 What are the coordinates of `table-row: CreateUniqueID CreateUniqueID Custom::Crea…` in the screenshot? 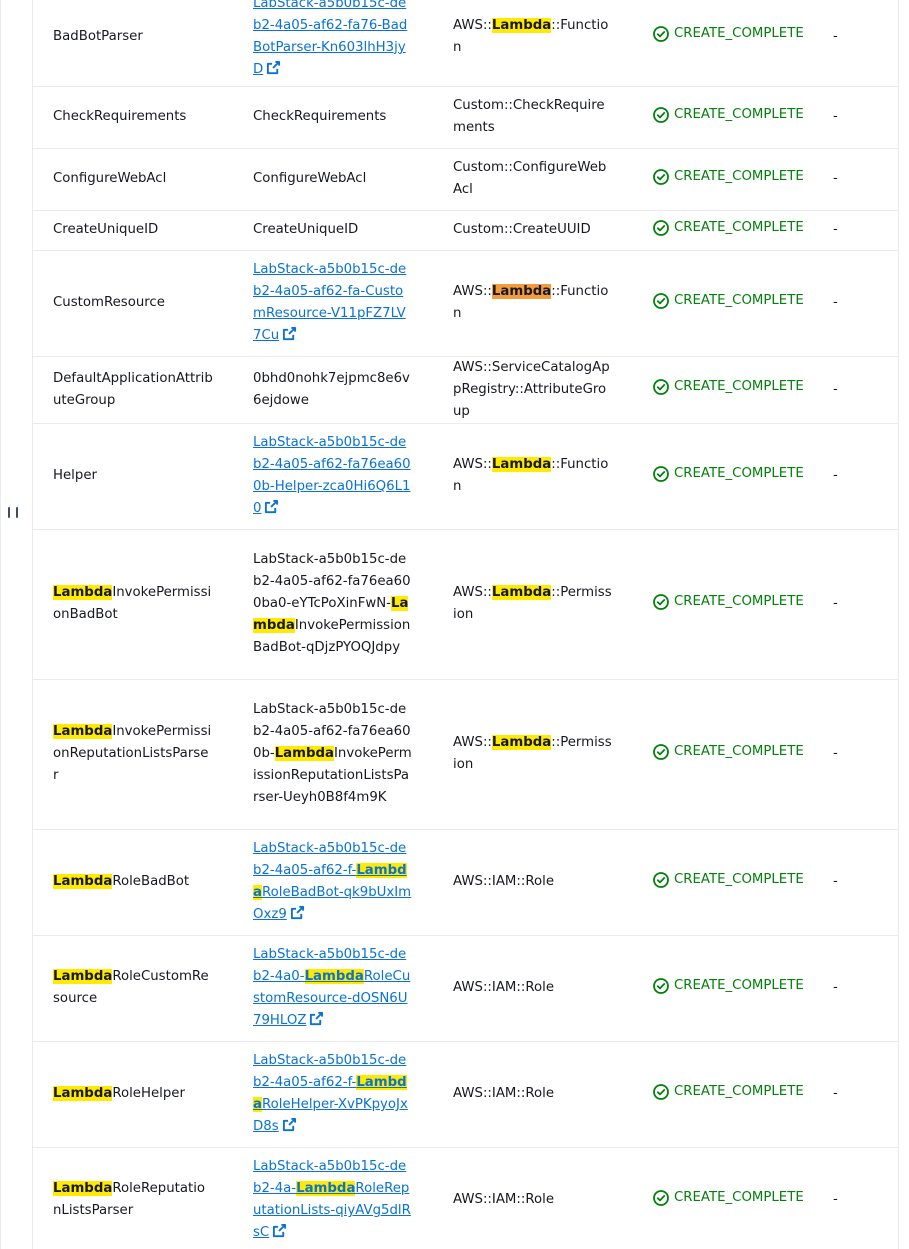 It's located at (465, 230).